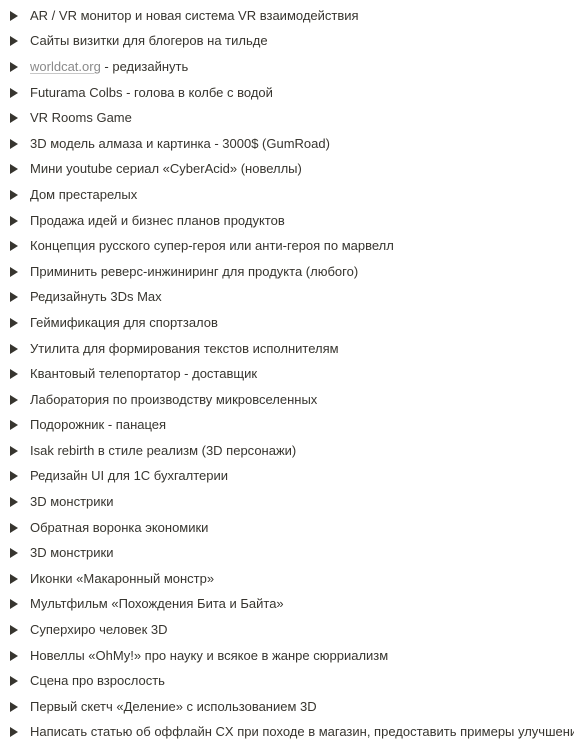  What do you see at coordinates (122, 578) in the screenshot?
I see `toggle-item-label: Иконки «Макаронный монстр»` at bounding box center [122, 578].